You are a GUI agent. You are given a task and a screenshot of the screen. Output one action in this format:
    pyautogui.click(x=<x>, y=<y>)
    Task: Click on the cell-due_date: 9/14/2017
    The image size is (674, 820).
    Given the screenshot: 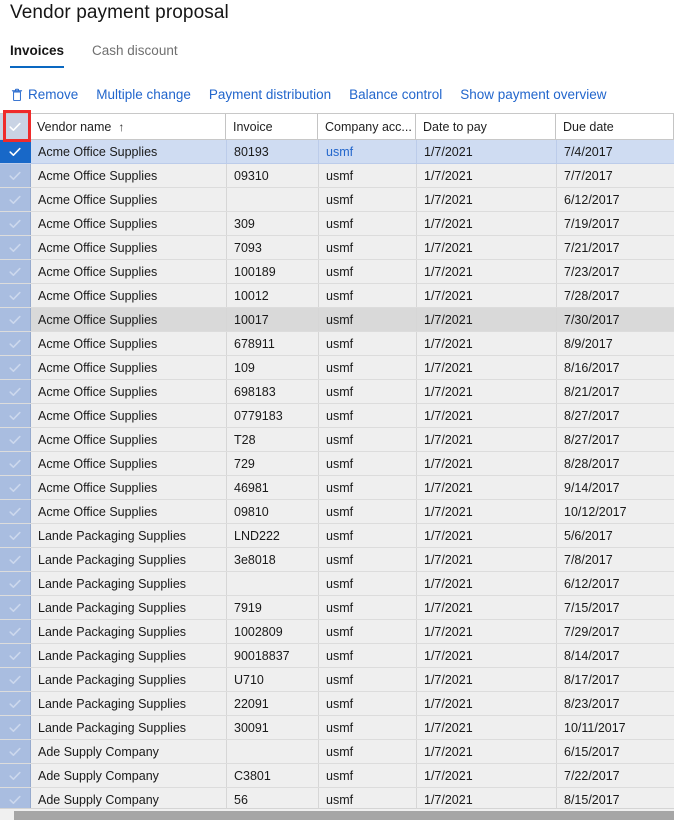 What is the action you would take?
    pyautogui.click(x=615, y=487)
    